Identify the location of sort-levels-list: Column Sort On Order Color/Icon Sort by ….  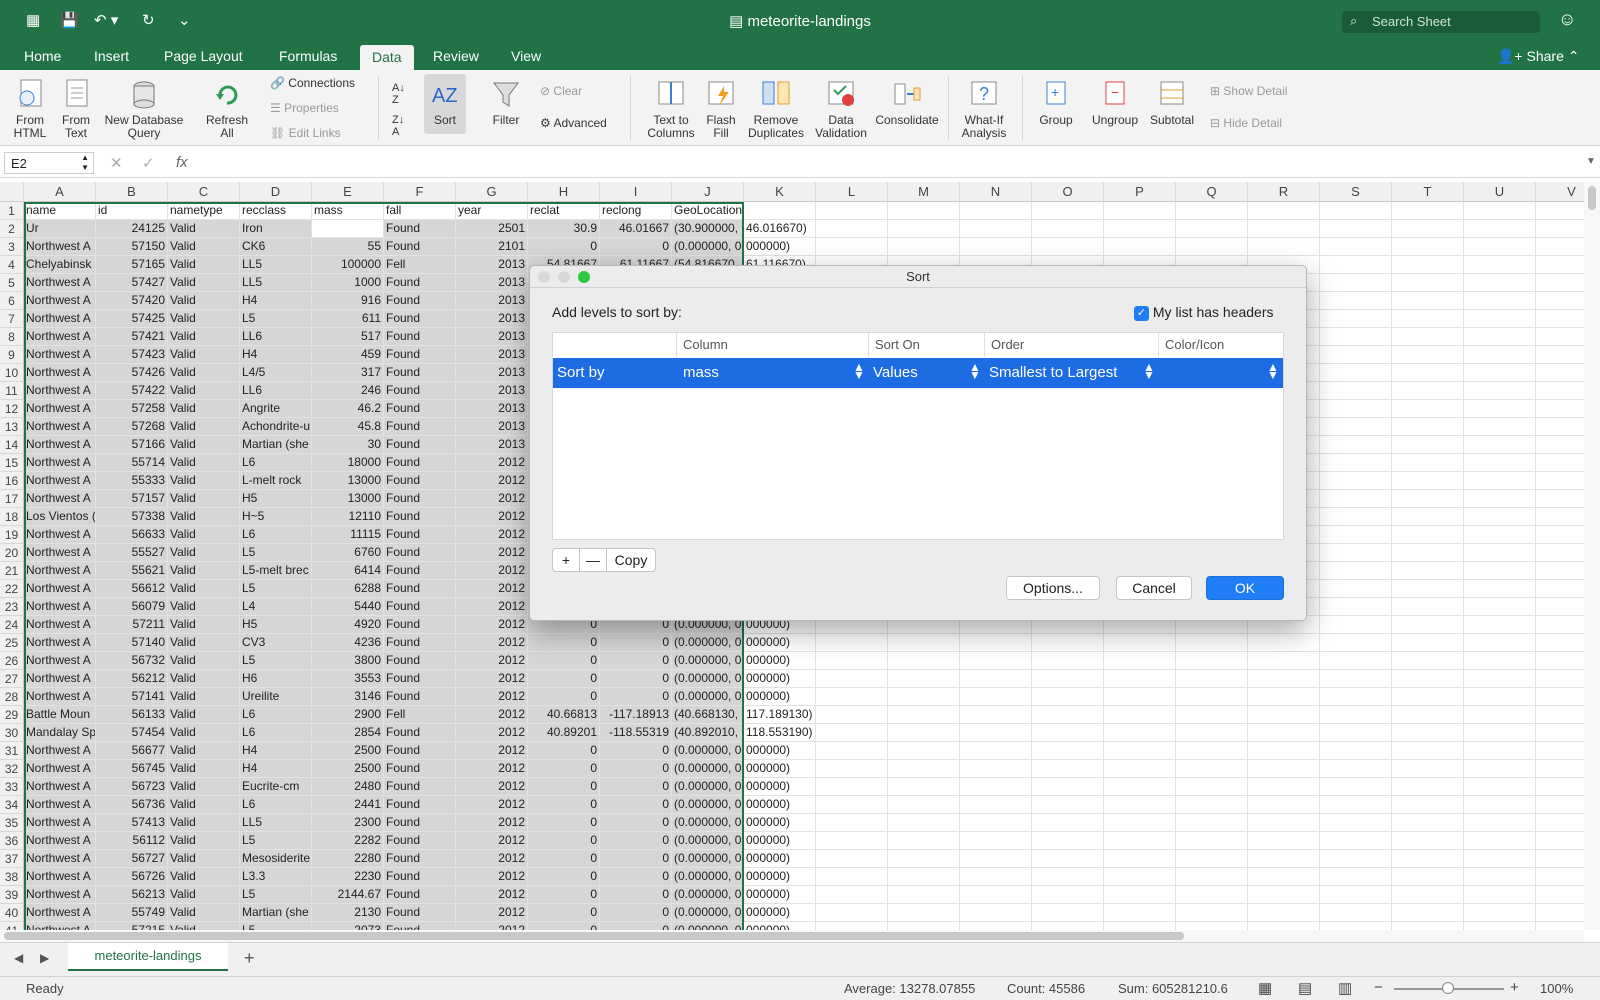
(918, 436).